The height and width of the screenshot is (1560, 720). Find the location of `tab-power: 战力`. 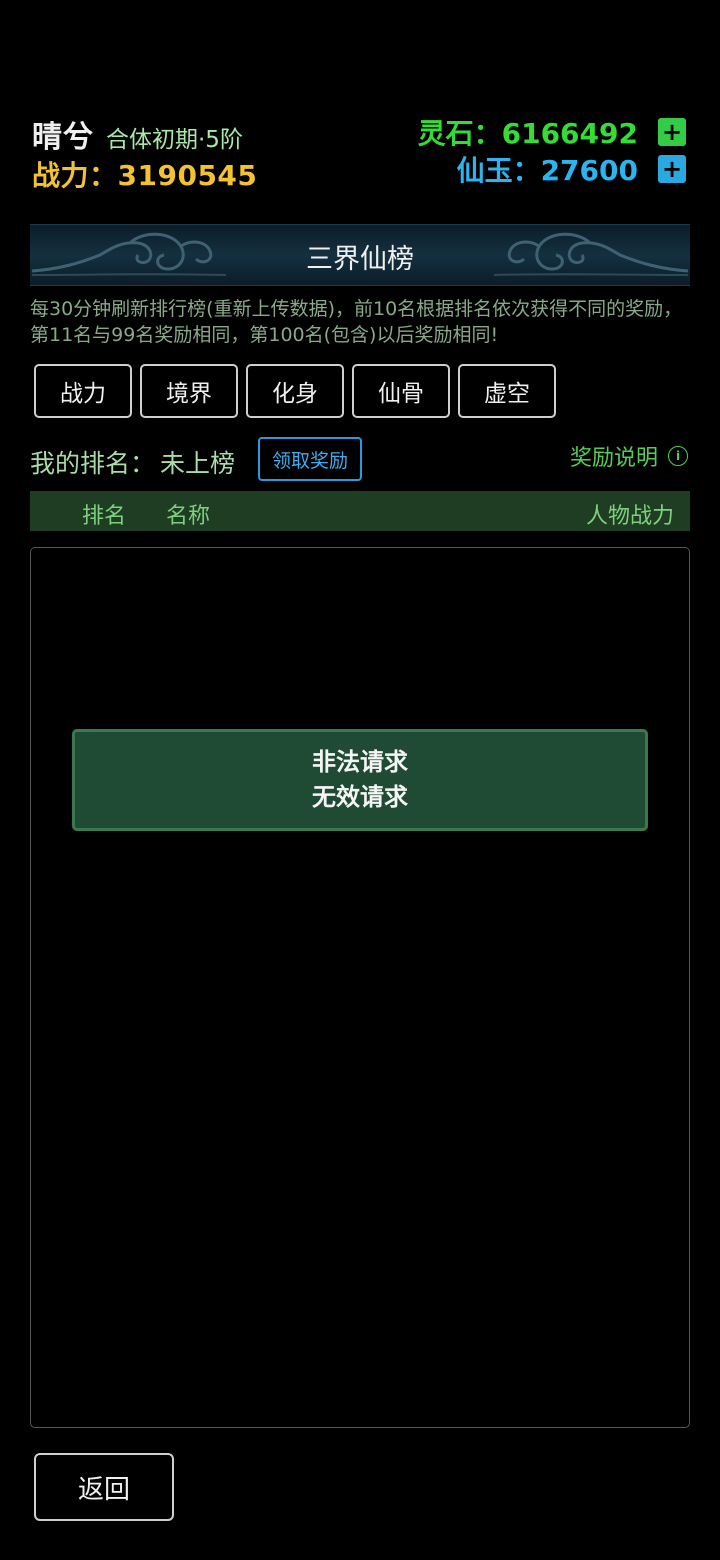

tab-power: 战力 is located at coordinates (83, 391).